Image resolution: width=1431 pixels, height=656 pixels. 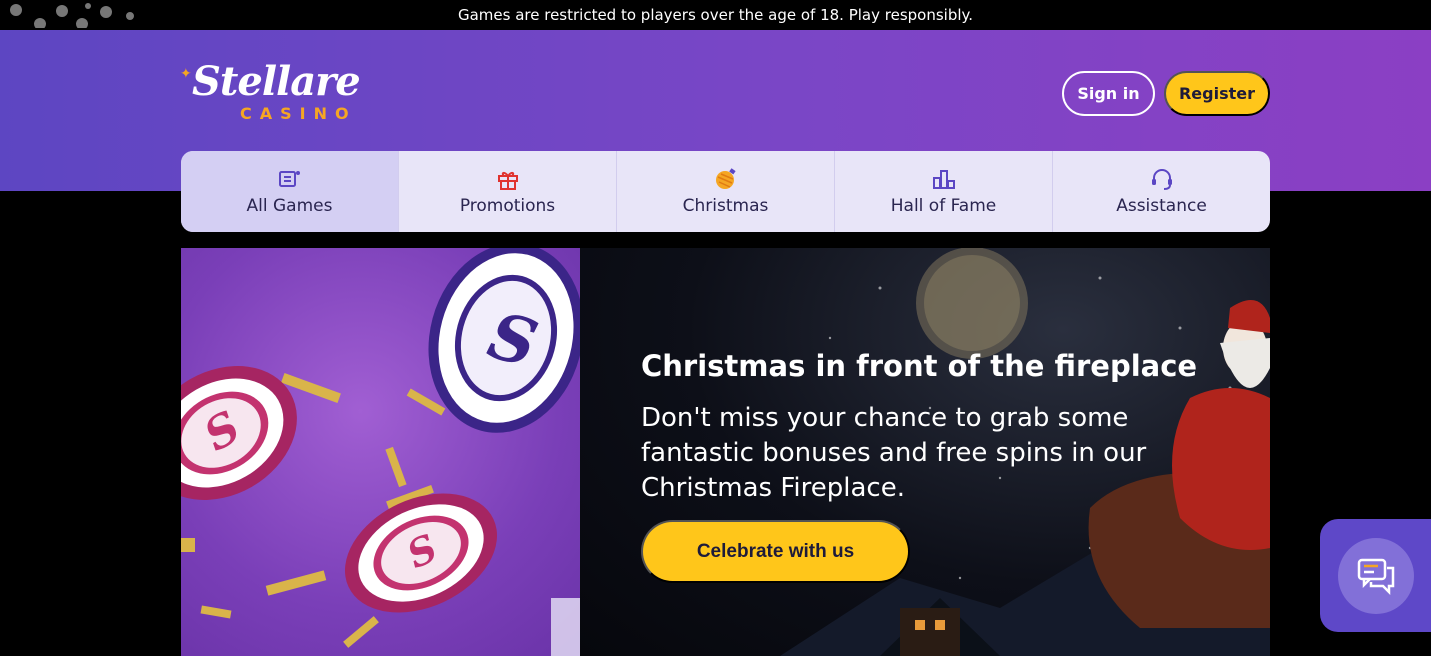 I want to click on celebrate-button: Celebrate with us, so click(x=775, y=551).